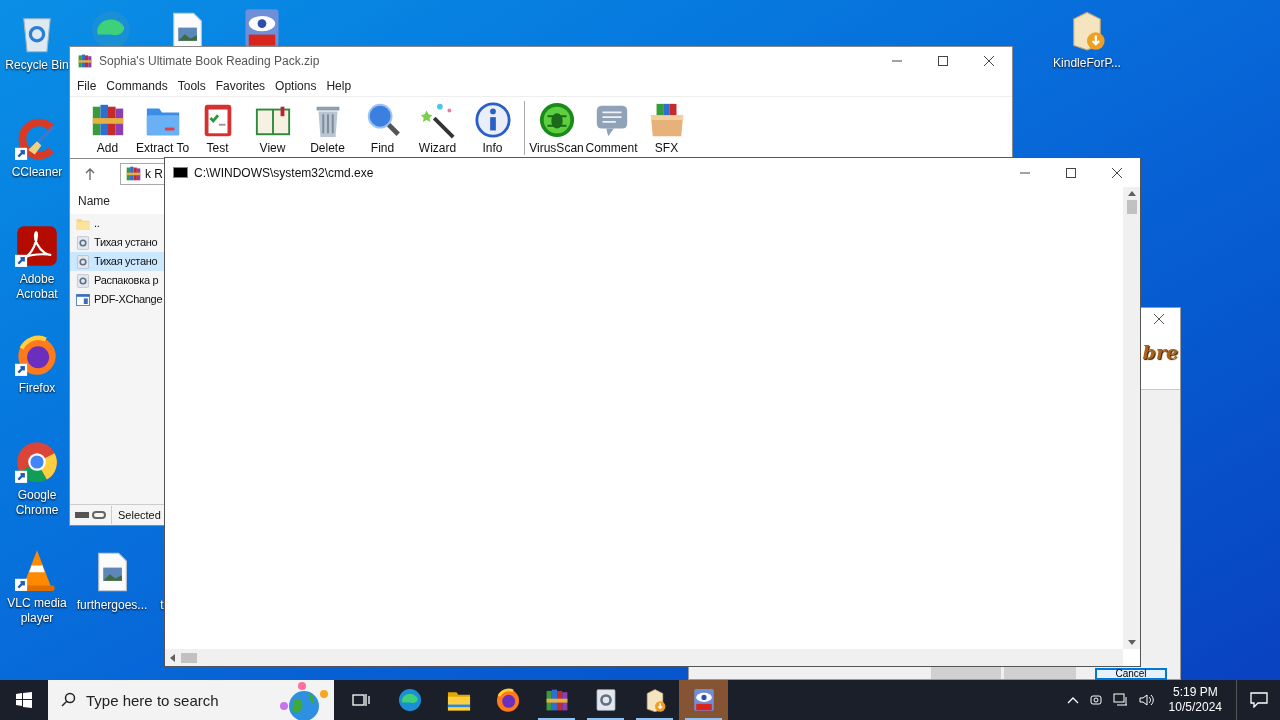  What do you see at coordinates (1072, 700) in the screenshot?
I see `caret-up-icon` at bounding box center [1072, 700].